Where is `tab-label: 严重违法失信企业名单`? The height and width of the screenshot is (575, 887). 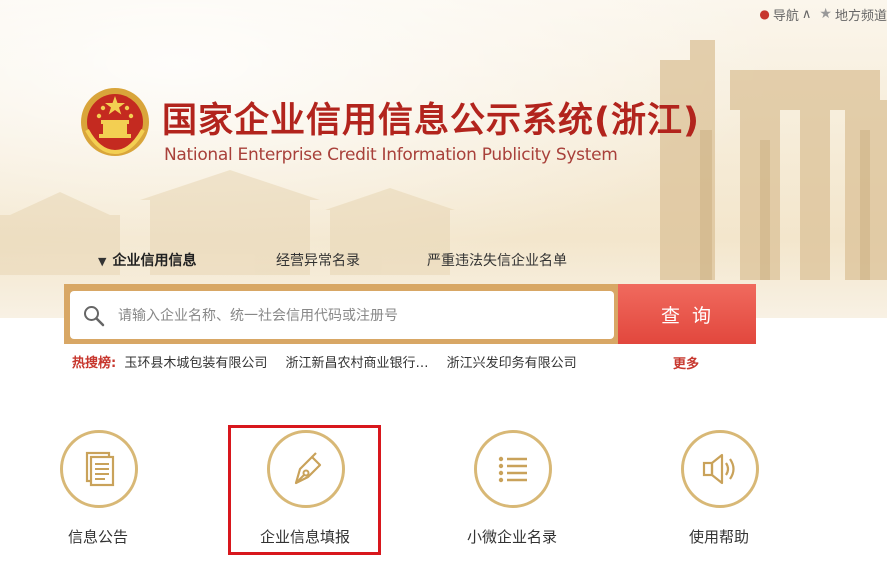 tab-label: 严重违法失信企业名单 is located at coordinates (497, 261).